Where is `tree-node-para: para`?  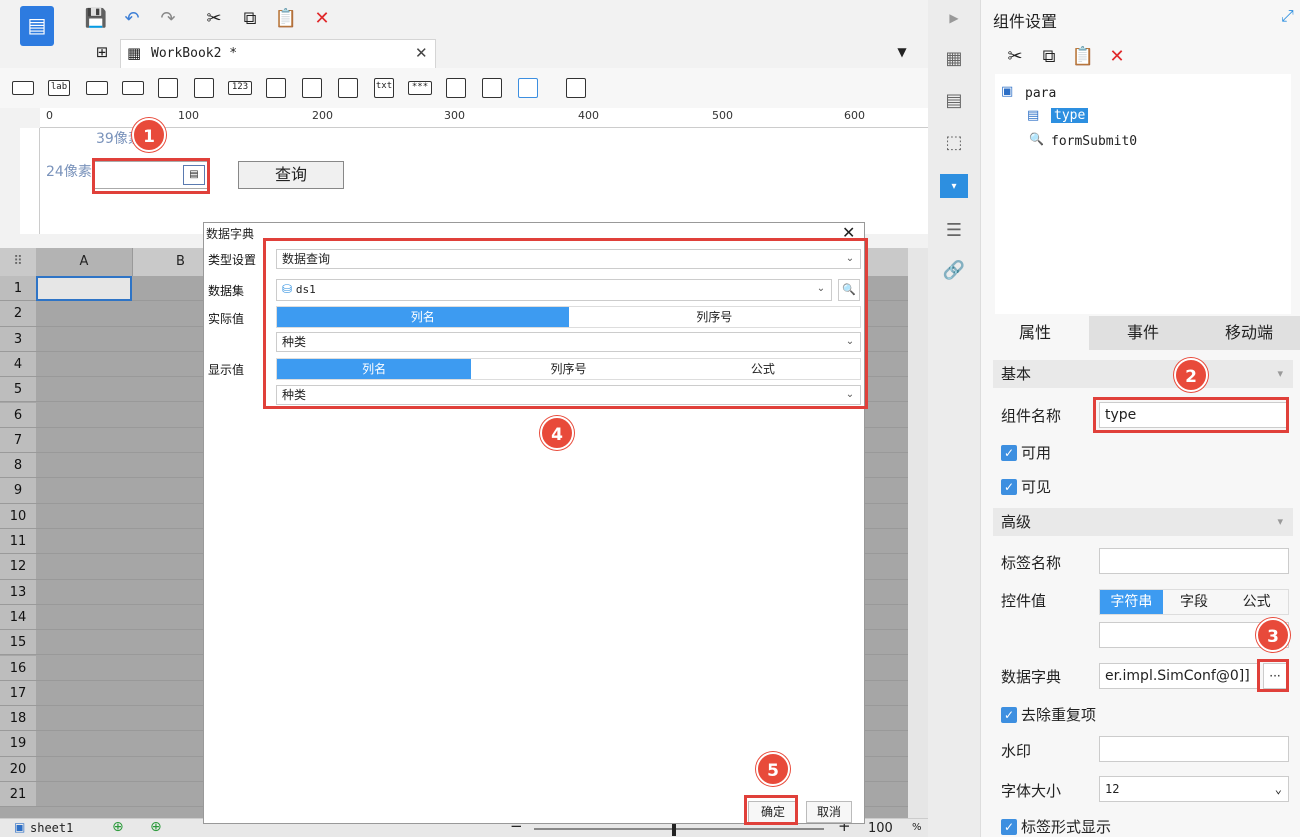 tree-node-para: para is located at coordinates (1040, 93).